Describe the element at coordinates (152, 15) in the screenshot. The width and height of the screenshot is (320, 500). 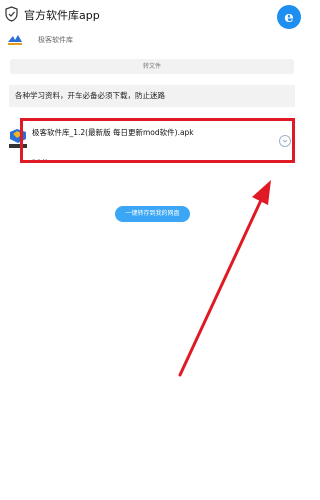
I see `top-bar: 官方软件库app e` at that location.